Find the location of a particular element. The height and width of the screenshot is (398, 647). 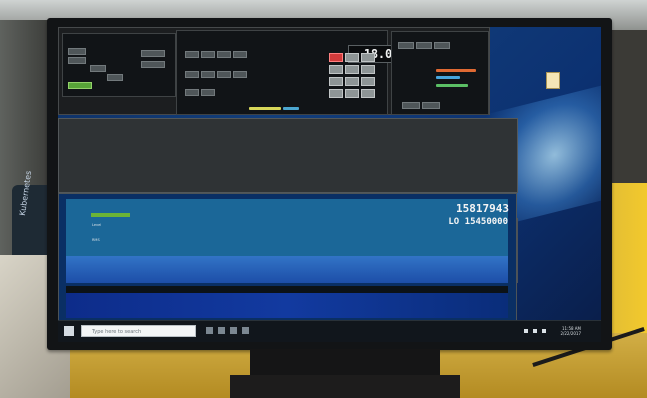

mode-usb-button is located at coordinates (208, 74).